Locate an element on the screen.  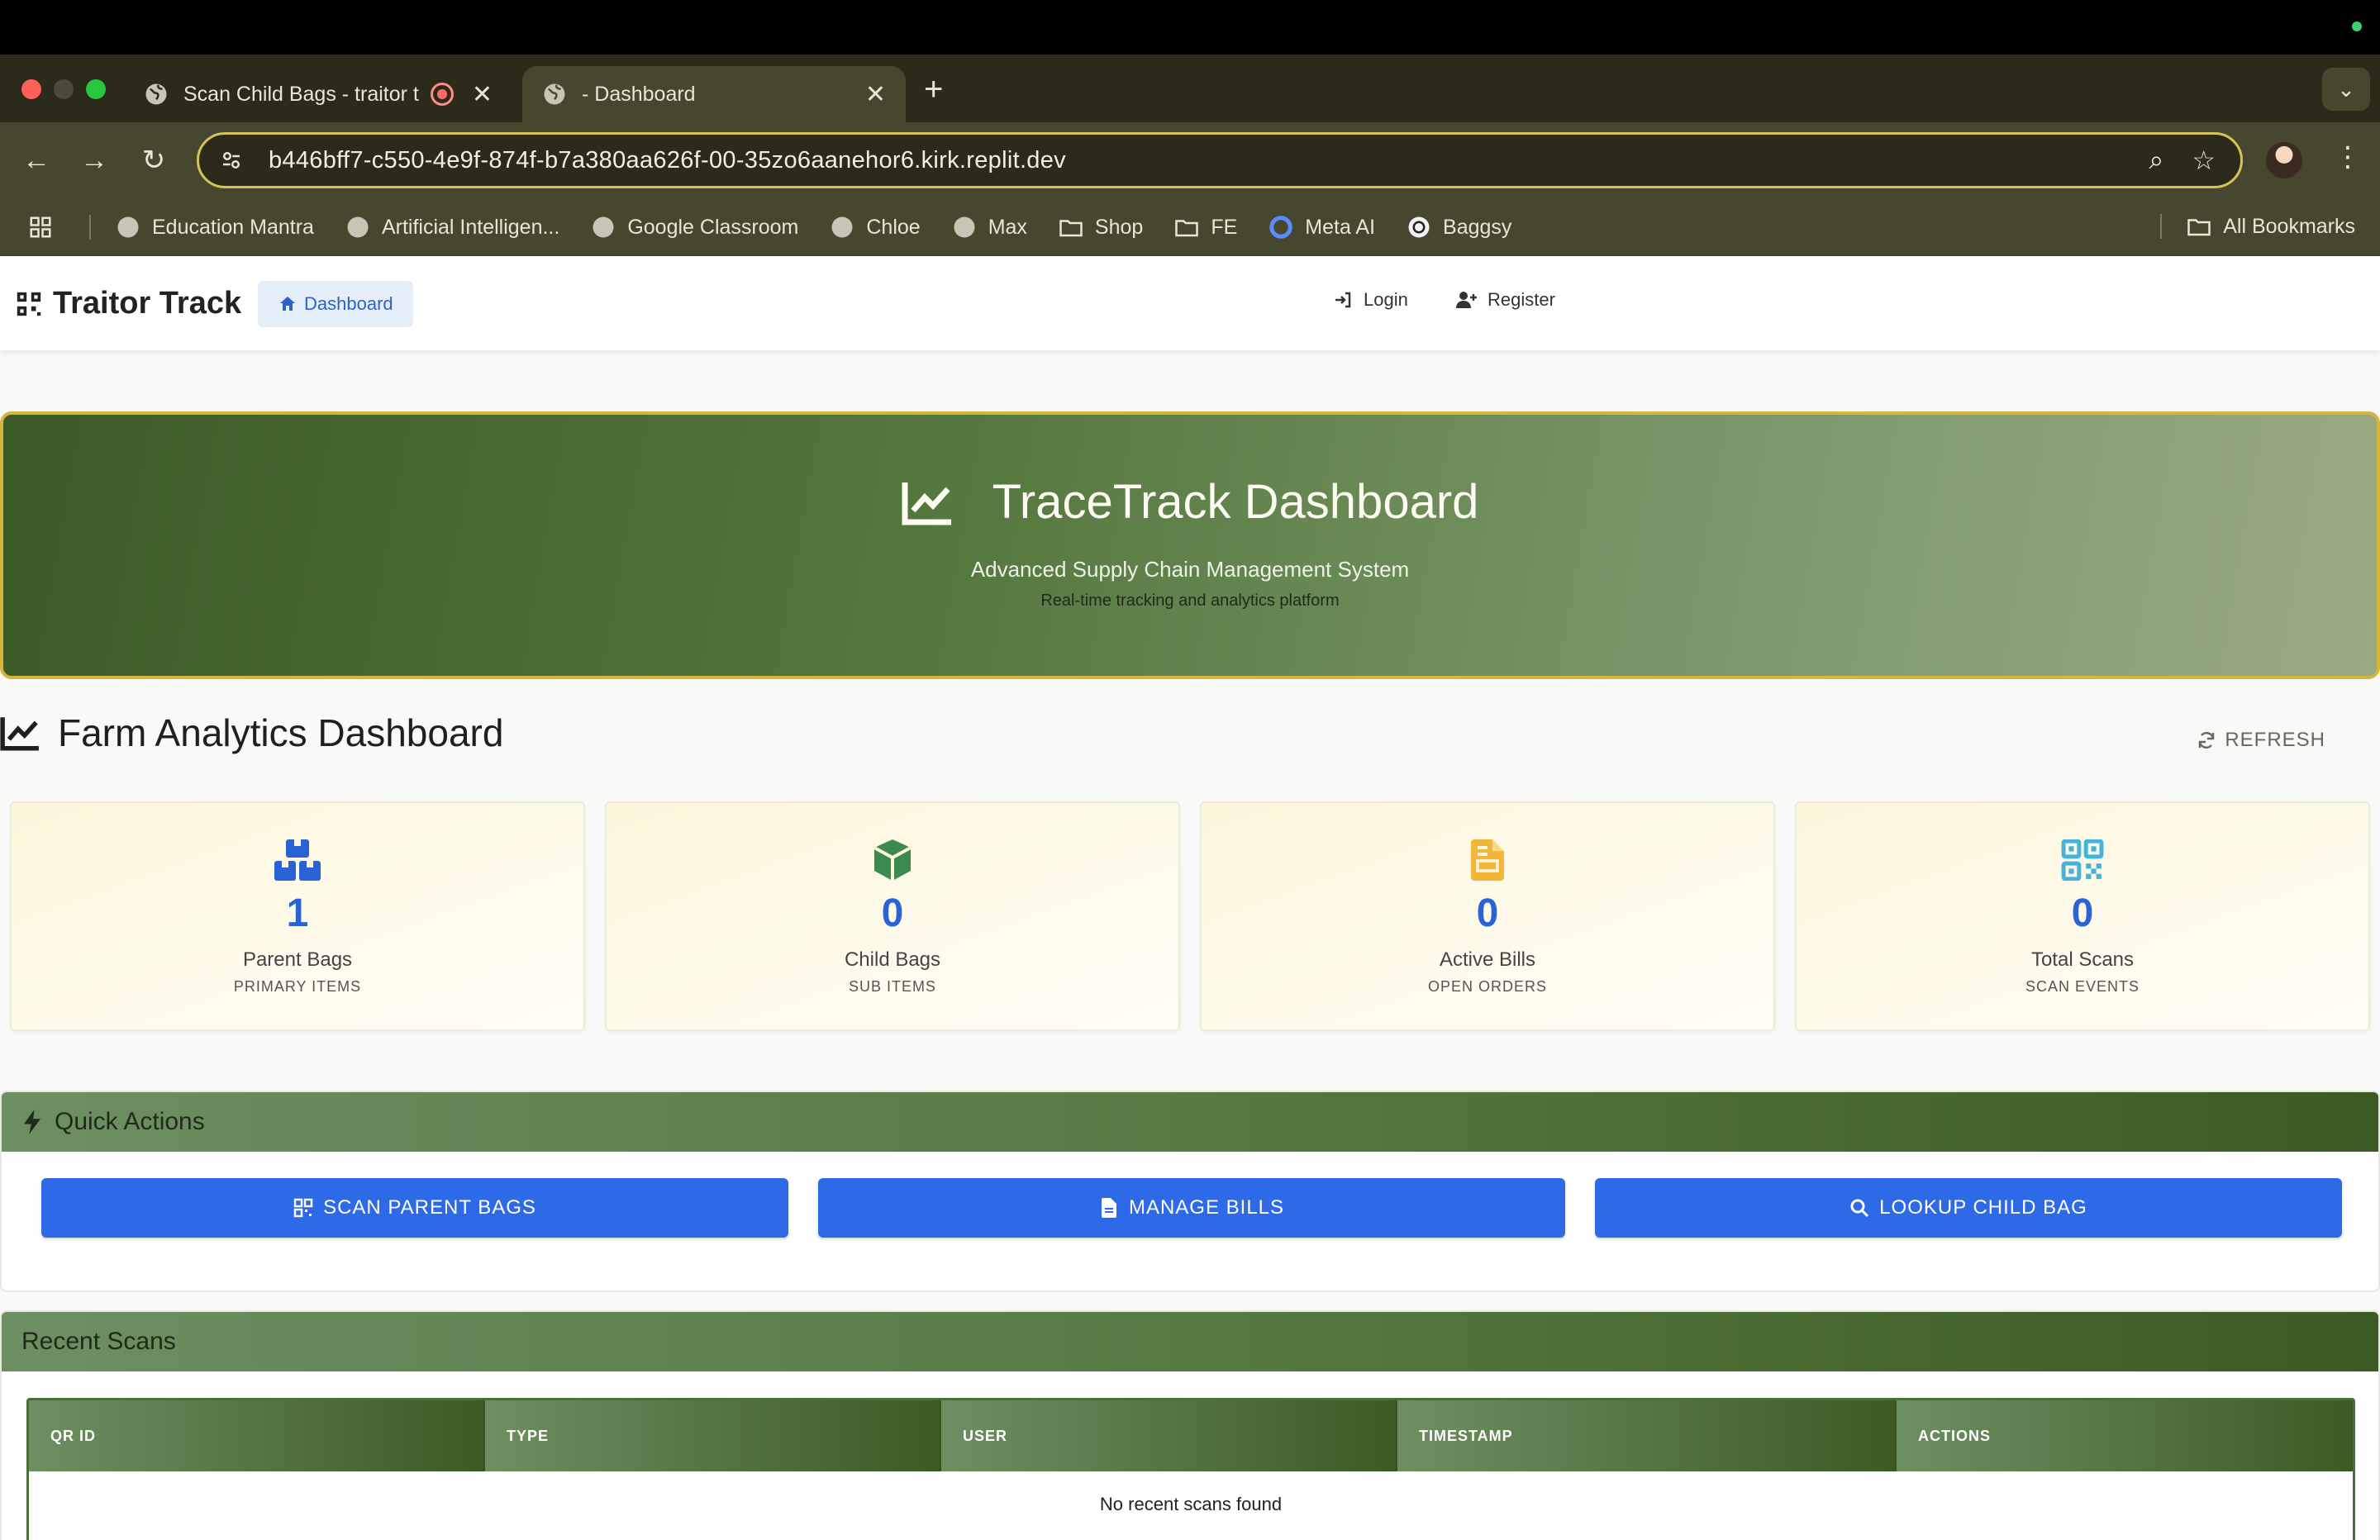
new-tab-button: + is located at coordinates (933, 89).